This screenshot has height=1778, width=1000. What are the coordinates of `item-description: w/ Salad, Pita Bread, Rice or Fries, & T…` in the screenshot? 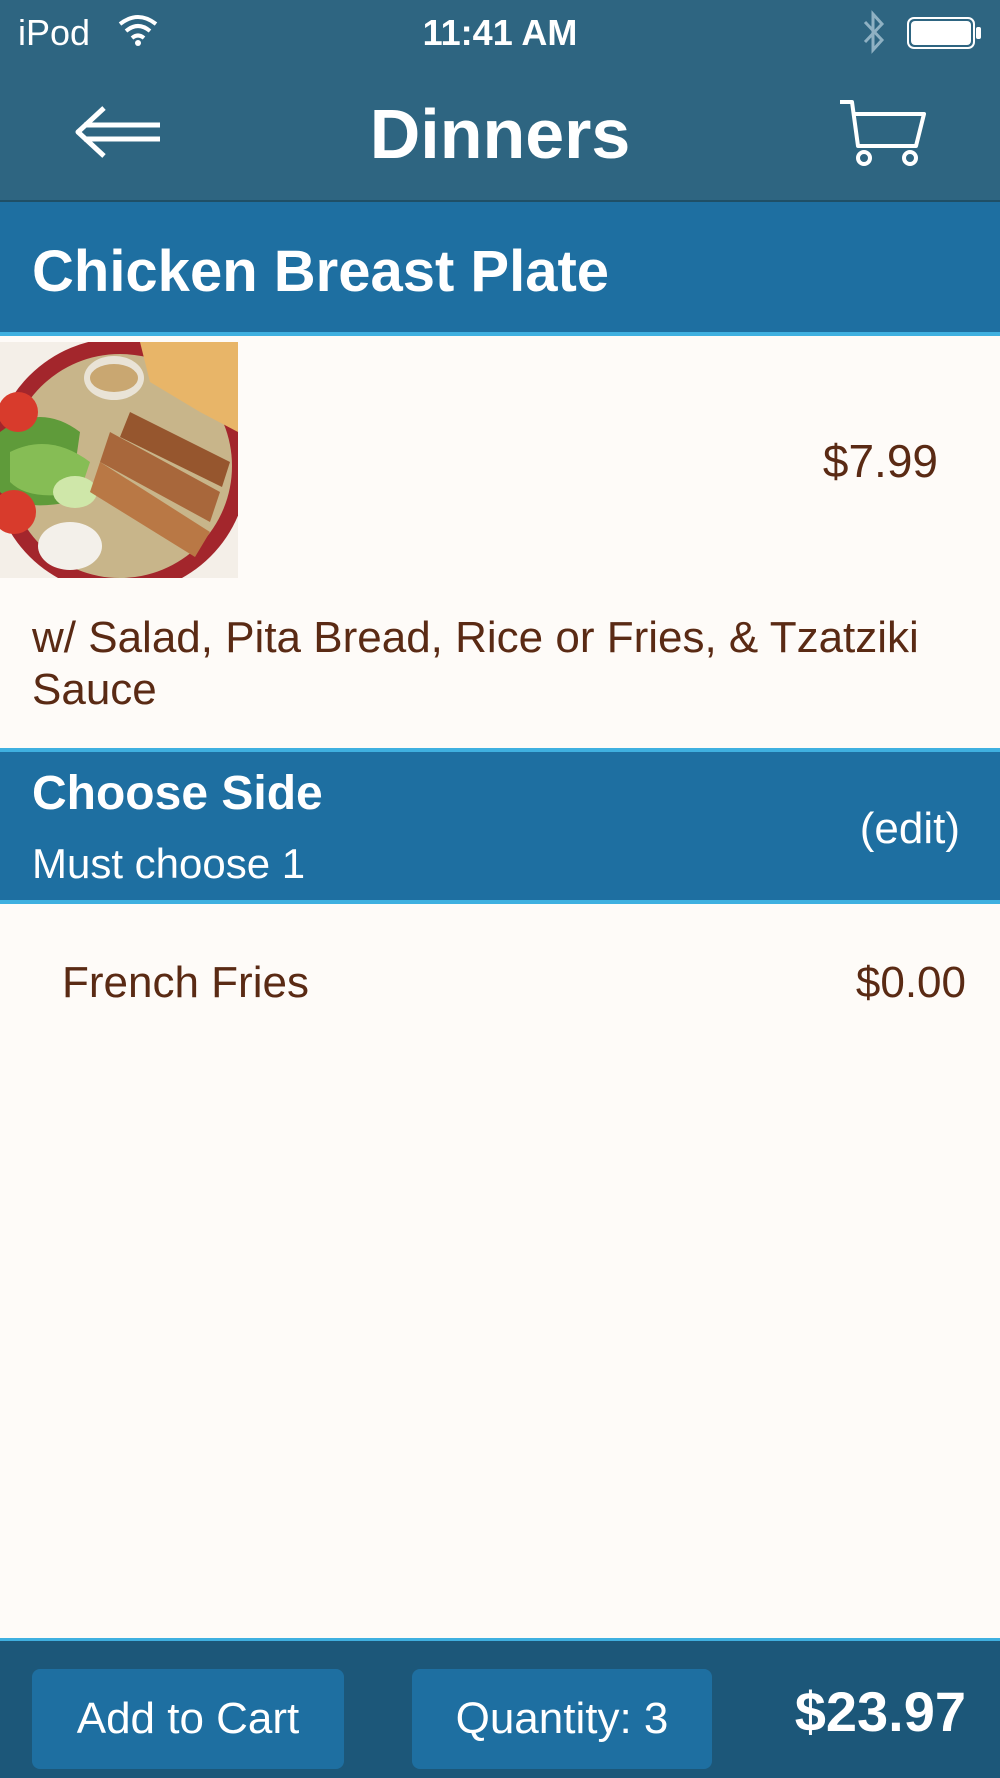 It's located at (475, 663).